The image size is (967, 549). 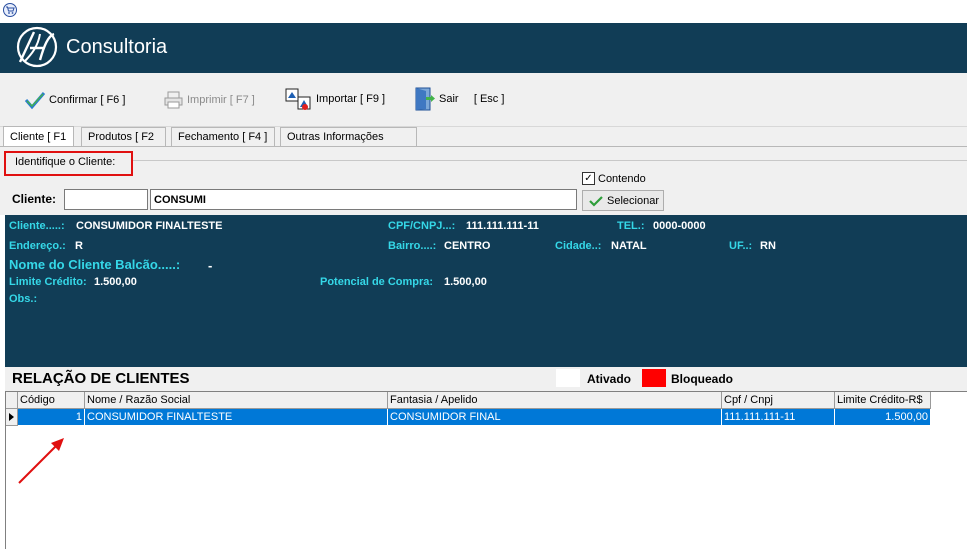 What do you see at coordinates (68, 163) in the screenshot?
I see `identify-client-label: Identifique o Cliente:` at bounding box center [68, 163].